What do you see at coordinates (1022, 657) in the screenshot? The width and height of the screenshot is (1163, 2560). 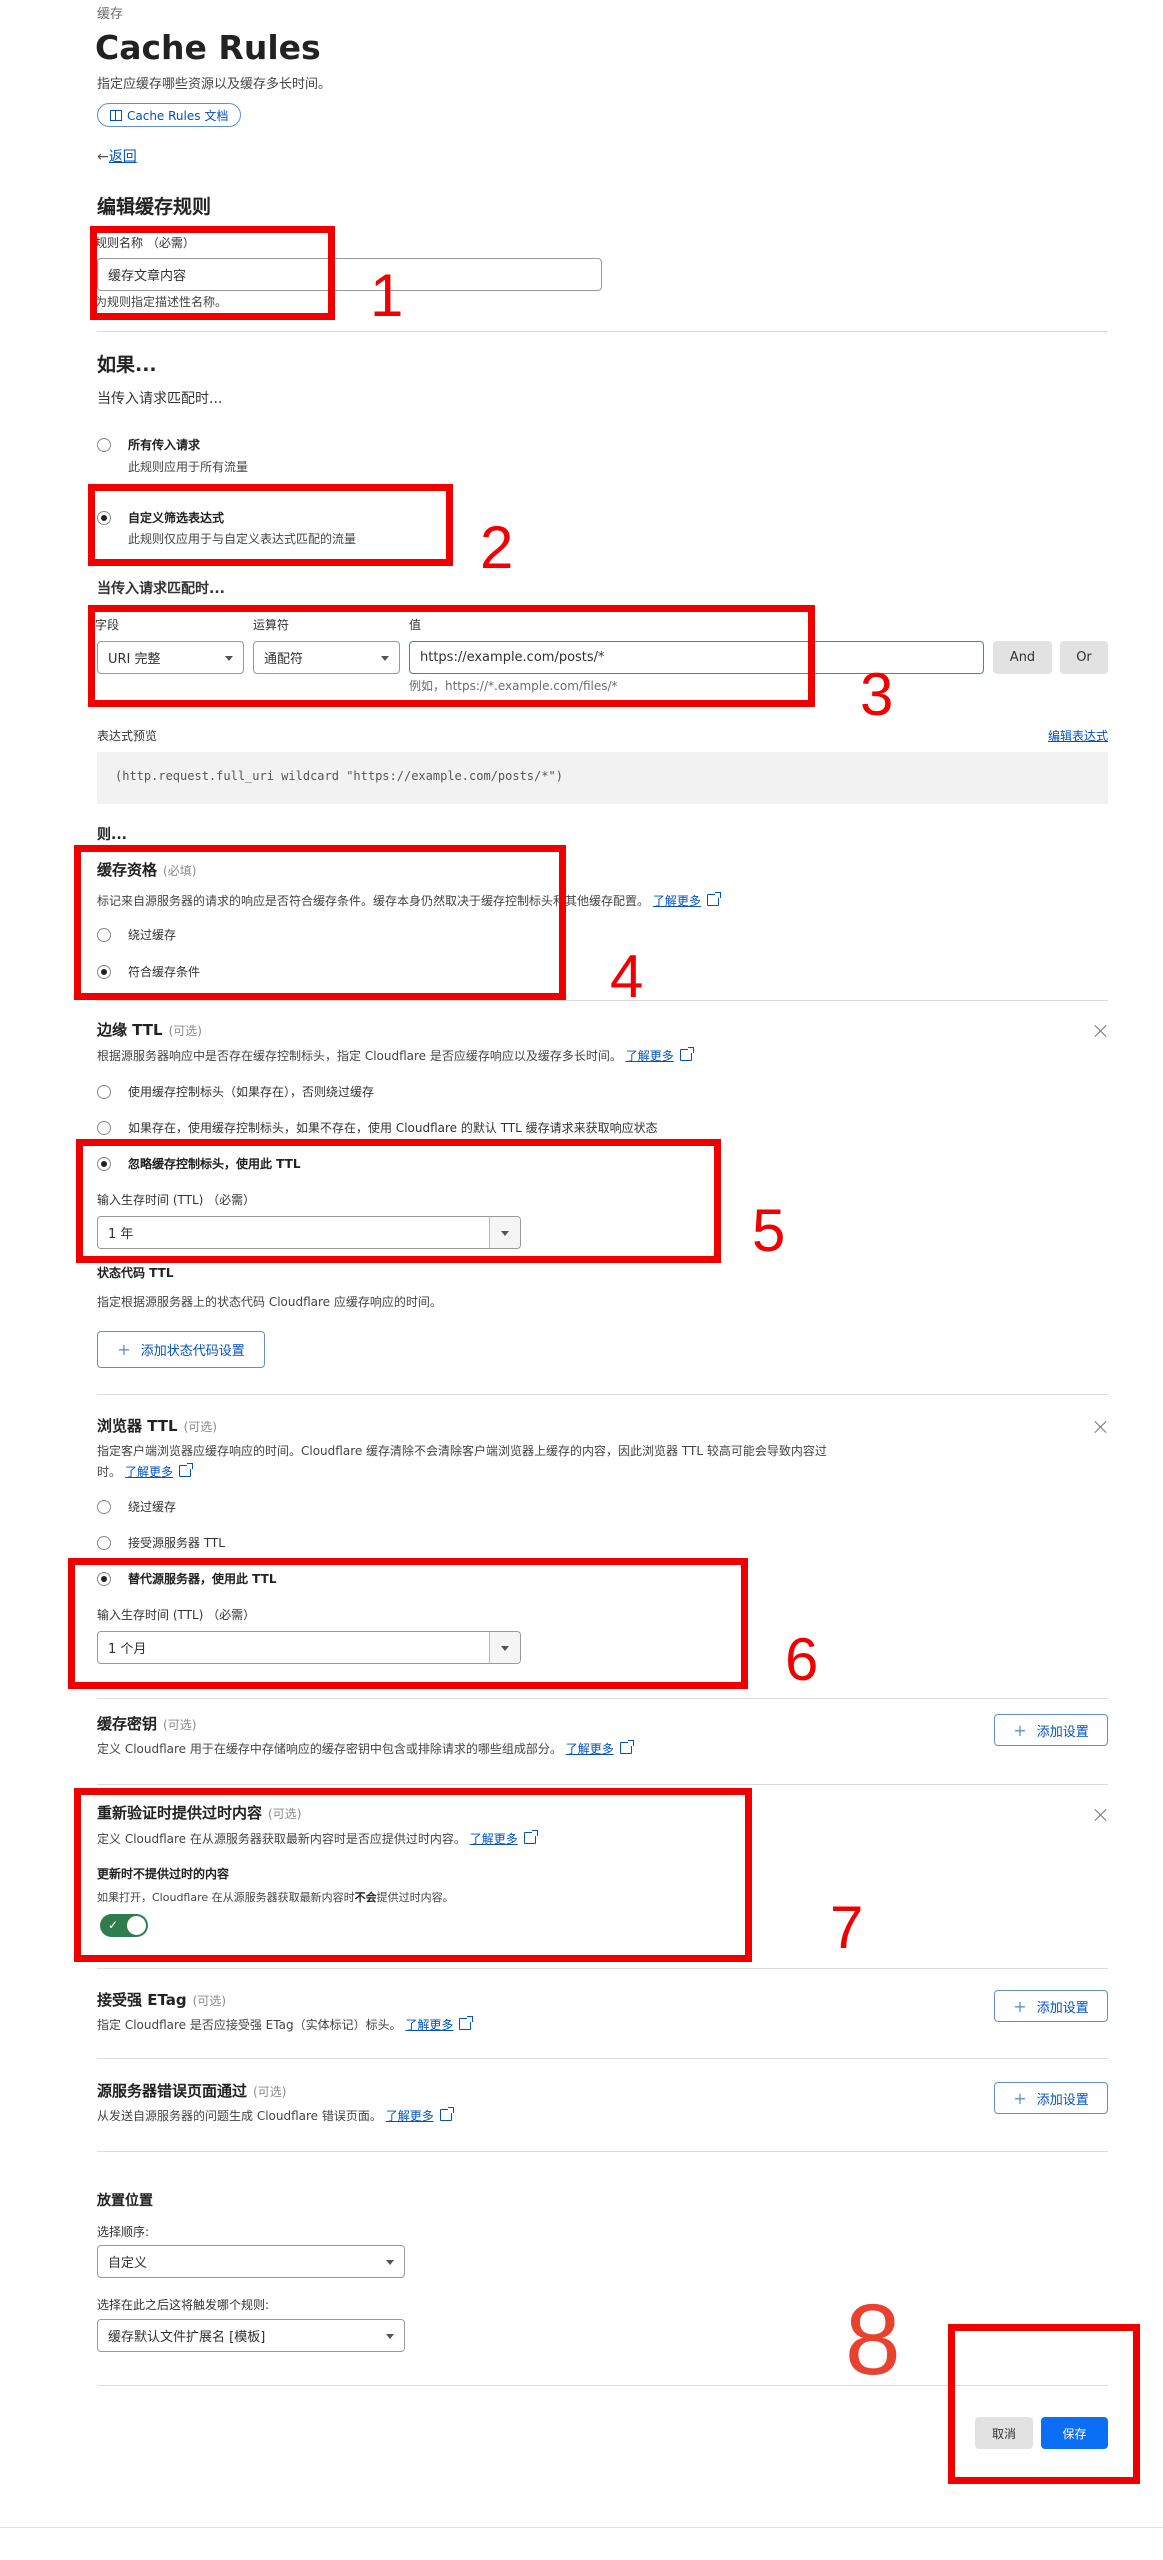 I see `and-button: And` at bounding box center [1022, 657].